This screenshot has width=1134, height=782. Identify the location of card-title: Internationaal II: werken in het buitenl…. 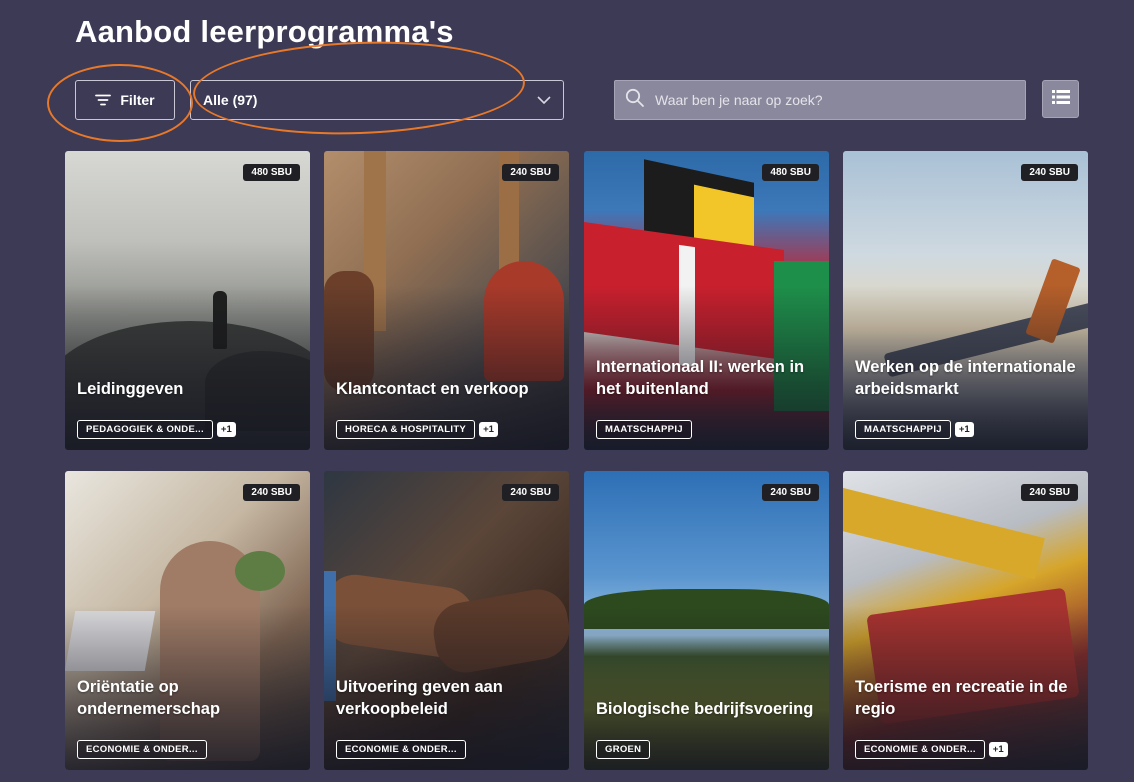
(700, 378).